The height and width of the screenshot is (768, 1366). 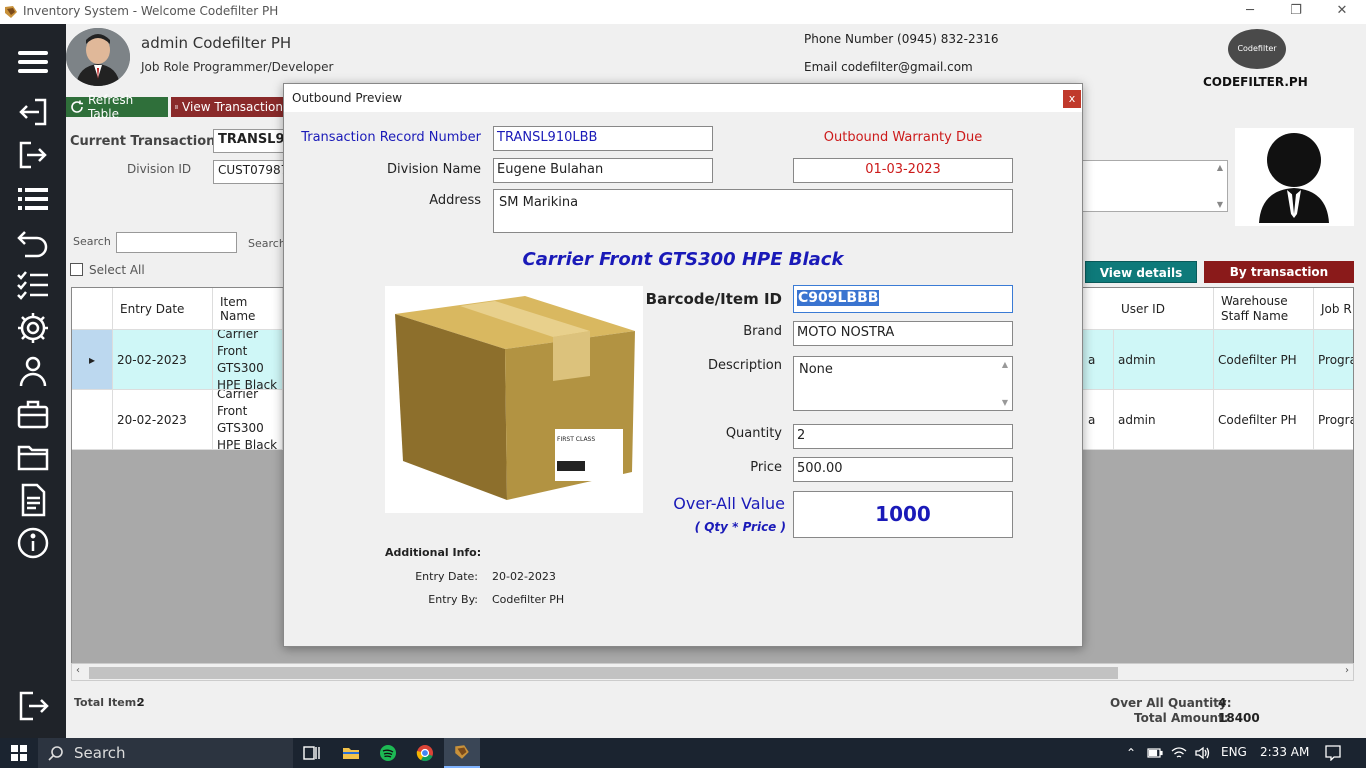 I want to click on notification-icon, so click(x=1333, y=753).